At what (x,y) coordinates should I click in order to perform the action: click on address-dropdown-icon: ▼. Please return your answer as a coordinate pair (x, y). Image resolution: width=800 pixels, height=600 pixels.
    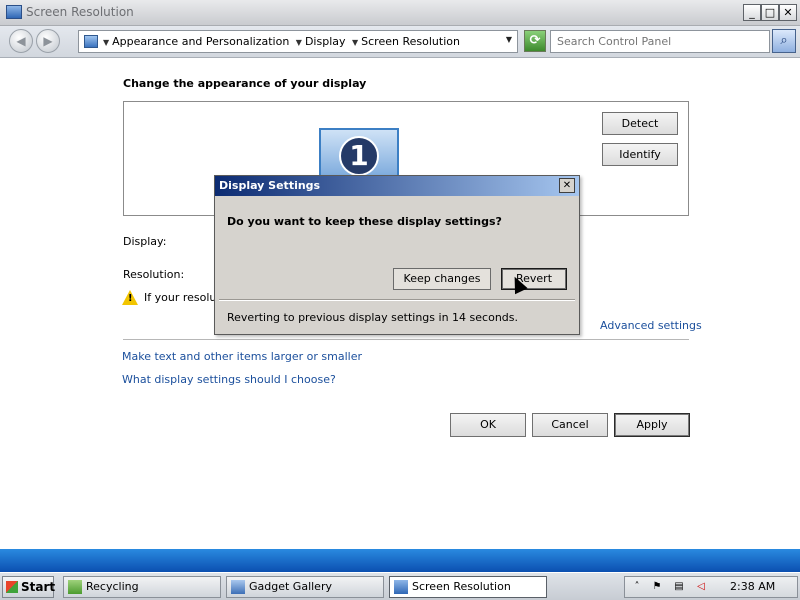
    Looking at the image, I should click on (509, 39).